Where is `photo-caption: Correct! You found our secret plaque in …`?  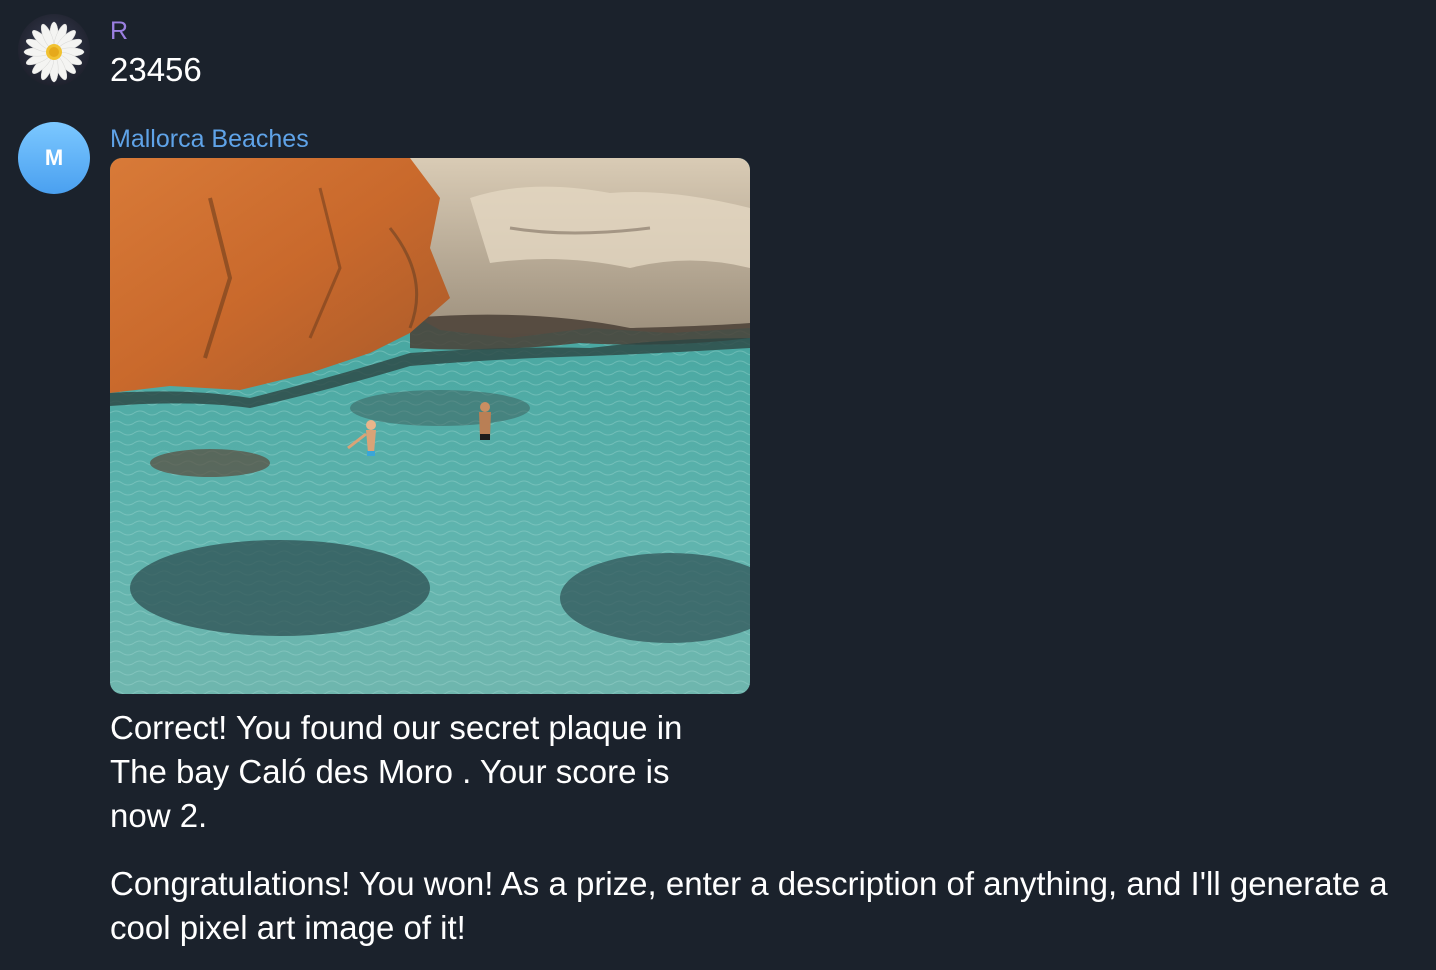
photo-caption: Correct! You found our secret plaque in … is located at coordinates (396, 771).